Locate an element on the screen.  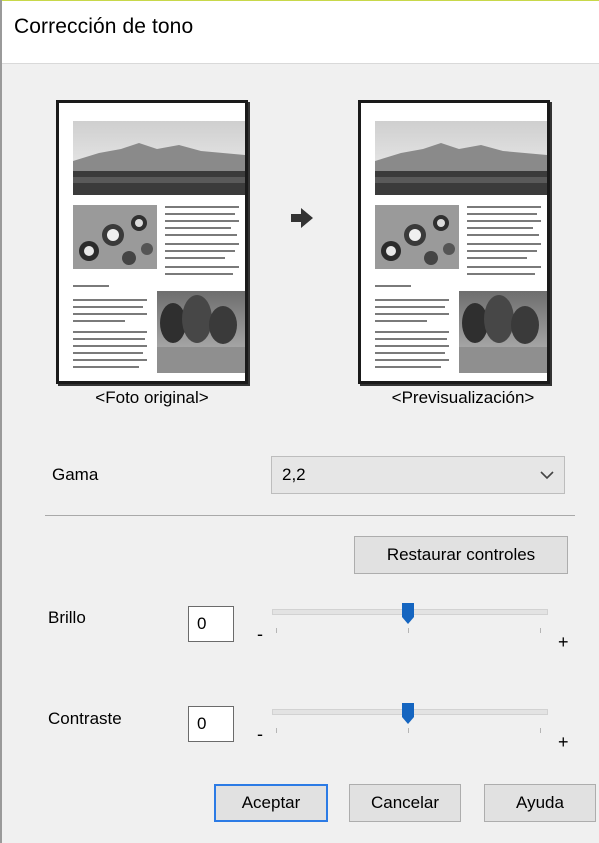
brightness-slider: - + is located at coordinates (414, 628).